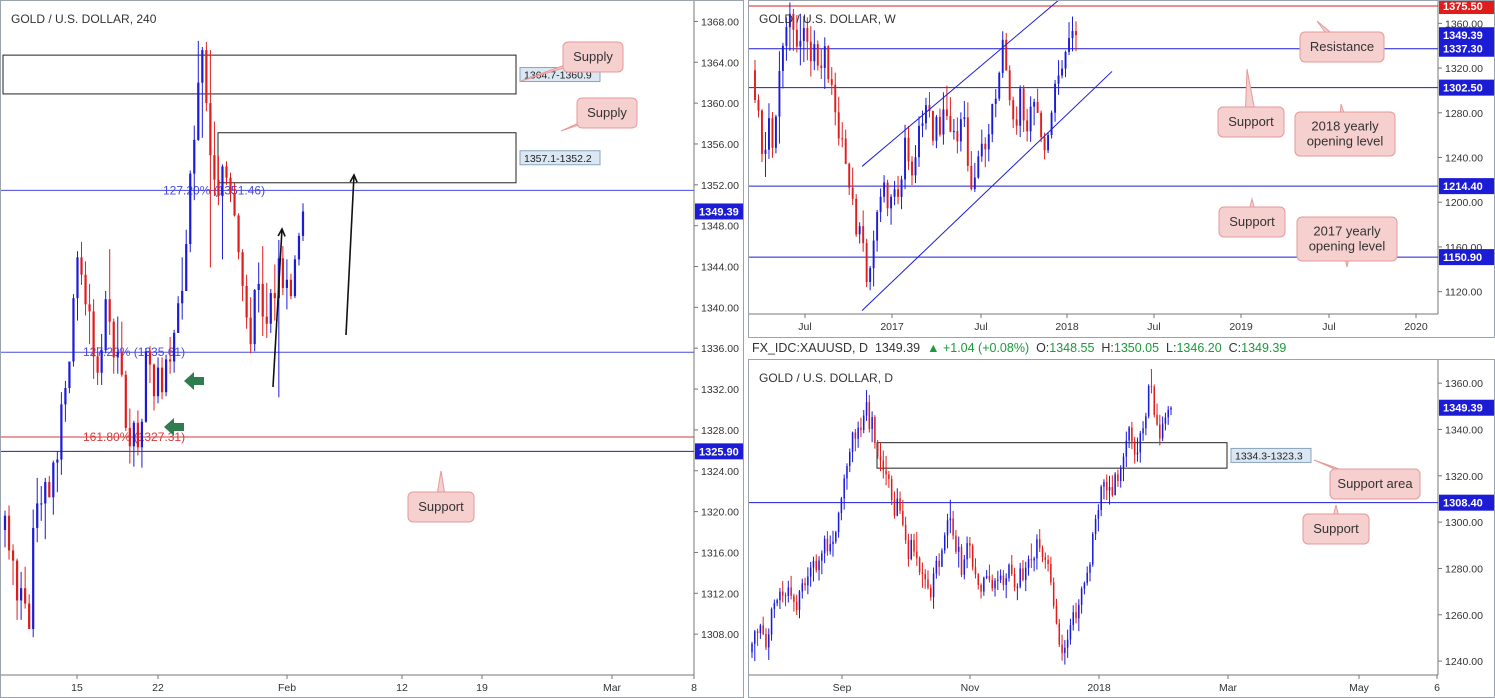 The width and height of the screenshot is (1495, 698). I want to click on green-arrow-icon, so click(194, 381).